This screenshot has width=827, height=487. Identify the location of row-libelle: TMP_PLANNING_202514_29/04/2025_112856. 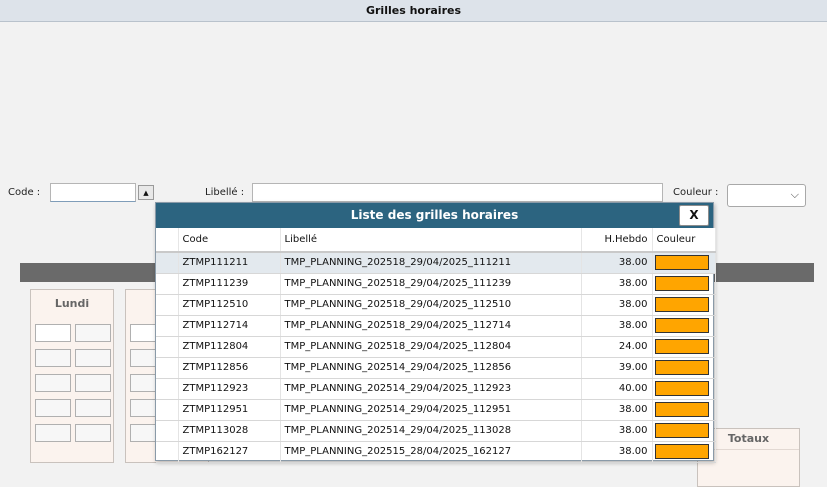
(431, 368).